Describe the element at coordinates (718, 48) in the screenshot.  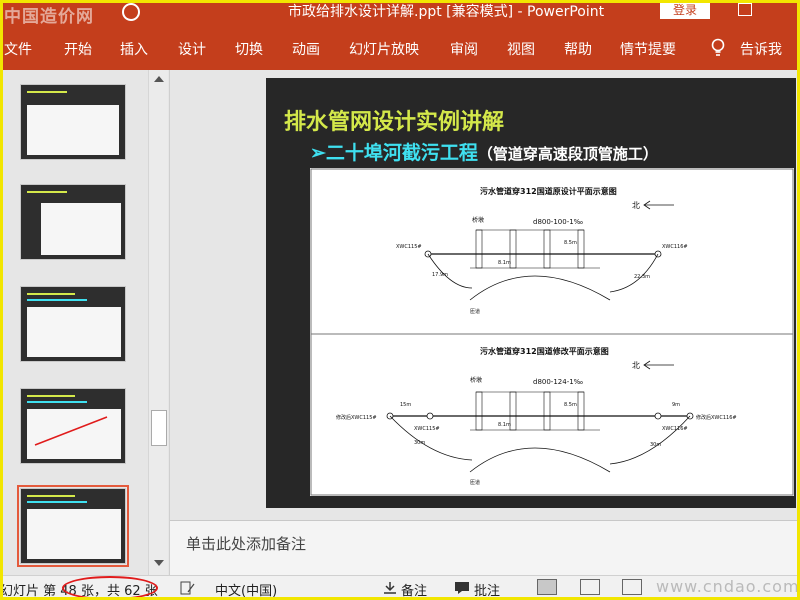
I see `lightbulb-icon` at that location.